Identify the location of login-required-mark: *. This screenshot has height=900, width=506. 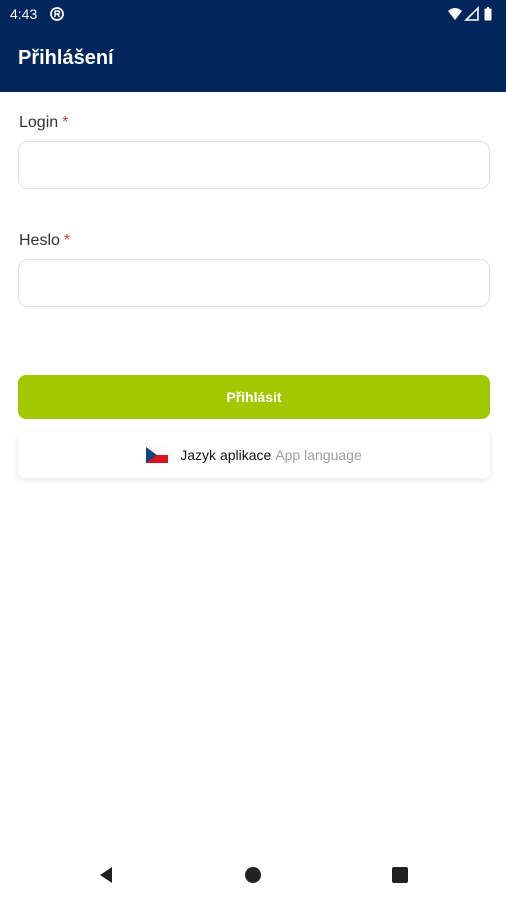
(65, 122).